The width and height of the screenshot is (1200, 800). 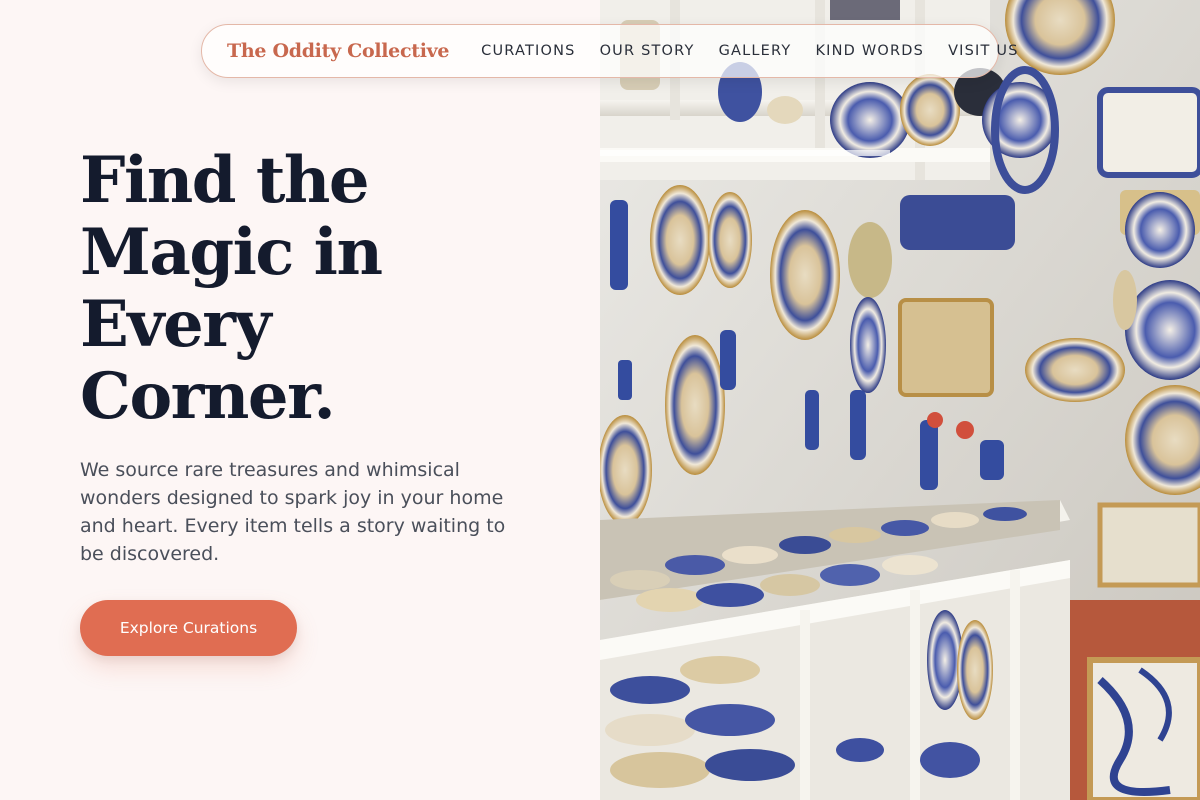 I want to click on site-logo: The Oddity Collective, so click(x=338, y=51).